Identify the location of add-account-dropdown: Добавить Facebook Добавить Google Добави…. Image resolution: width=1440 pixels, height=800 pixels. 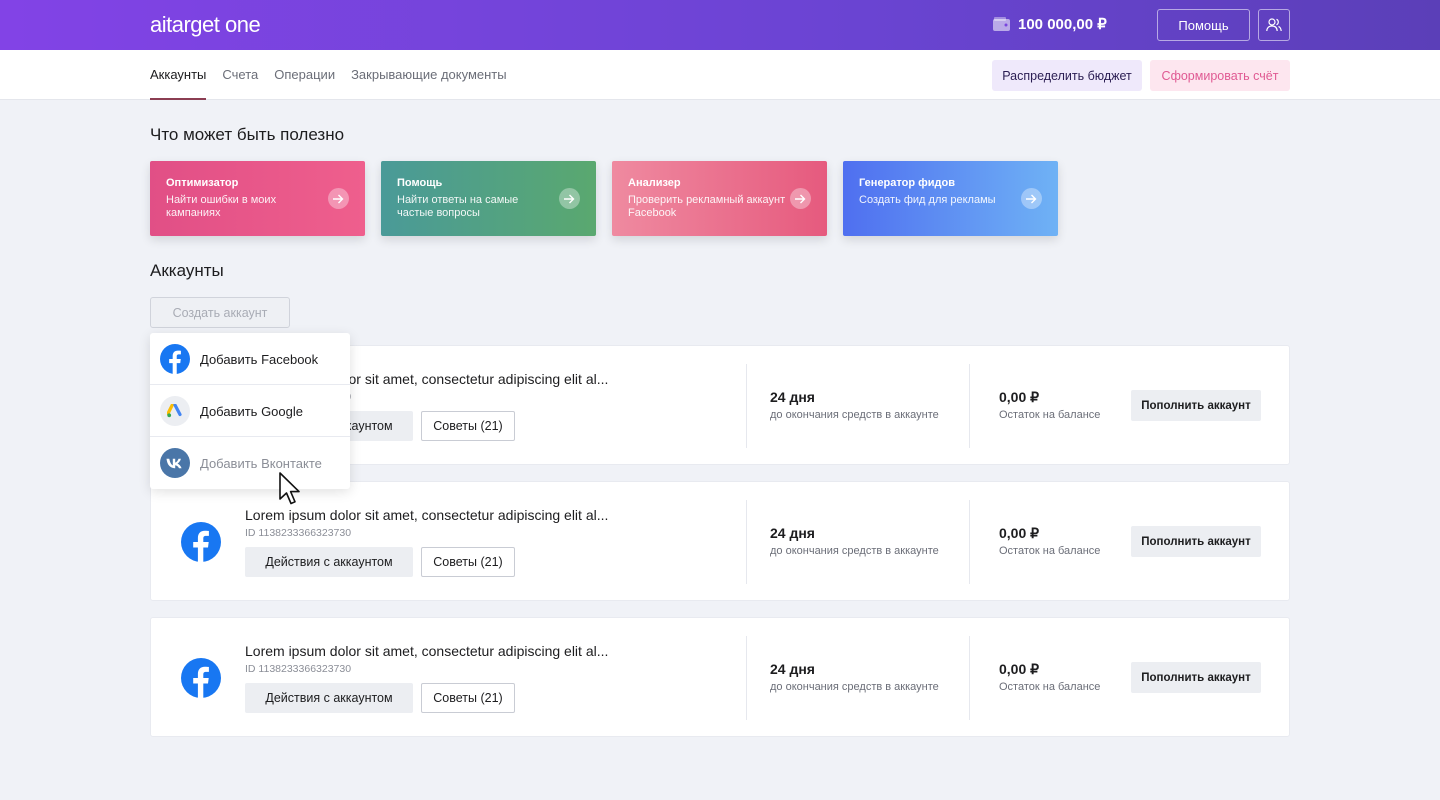
(250, 411).